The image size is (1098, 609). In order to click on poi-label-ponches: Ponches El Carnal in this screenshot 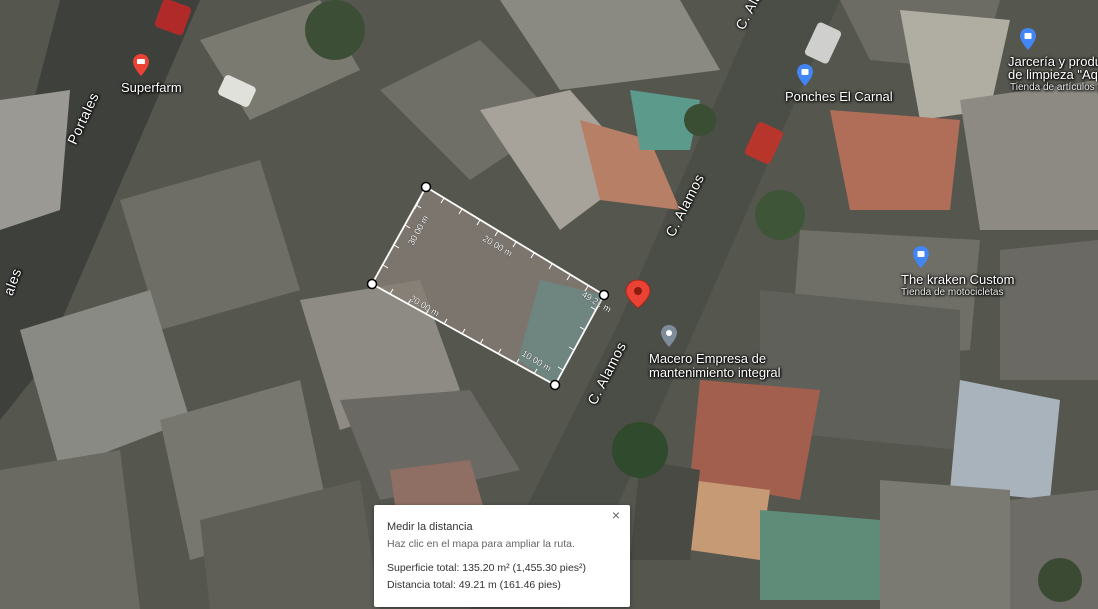, I will do `click(839, 97)`.